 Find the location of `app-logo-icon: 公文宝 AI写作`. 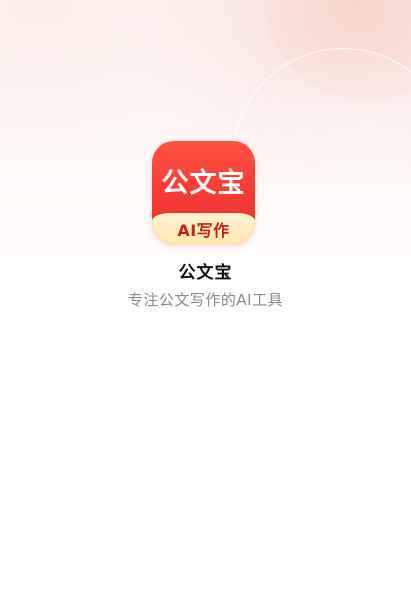

app-logo-icon: 公文宝 AI写作 is located at coordinates (203, 192).